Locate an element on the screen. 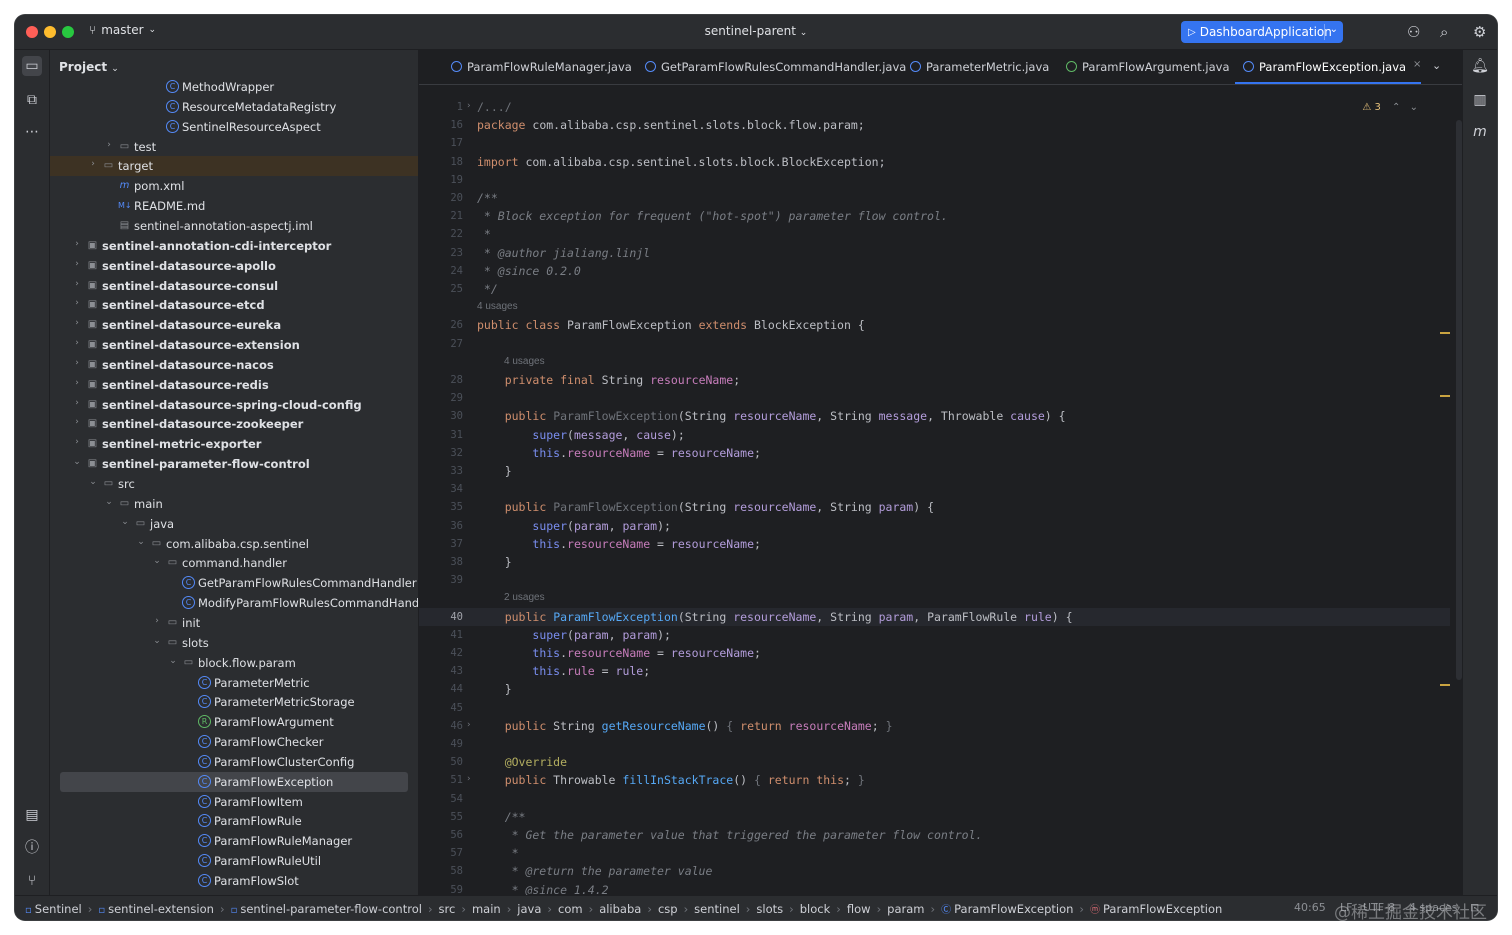  line-number: 38 is located at coordinates (441, 562).